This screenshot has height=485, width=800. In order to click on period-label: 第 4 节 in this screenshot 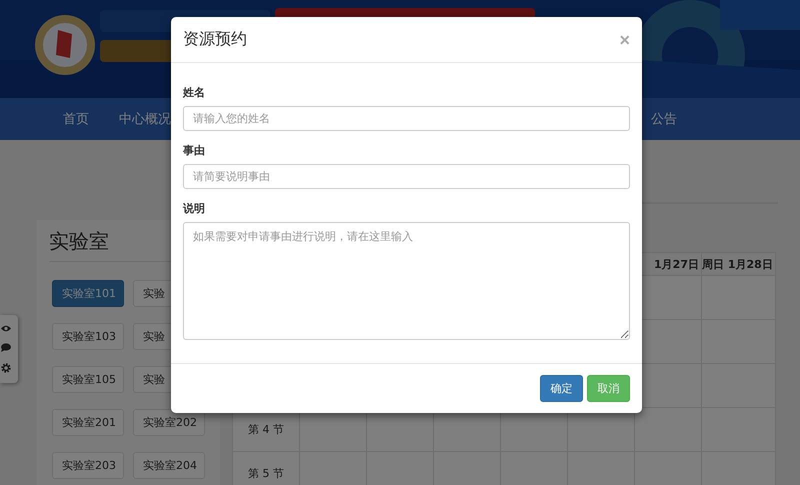, I will do `click(266, 429)`.